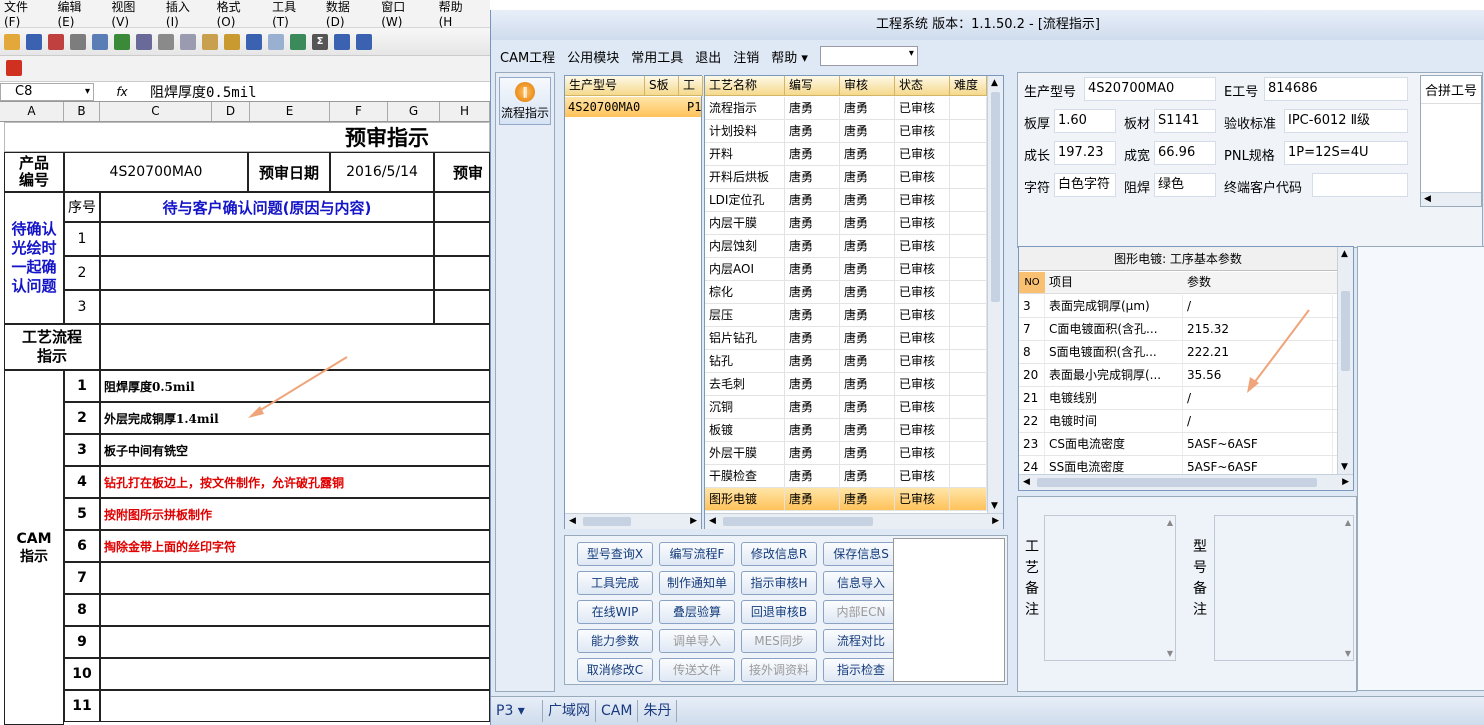 This screenshot has height=725, width=1484. I want to click on process-row: 外层干膜 唐勇 唐勇 已审核, so click(846, 453).